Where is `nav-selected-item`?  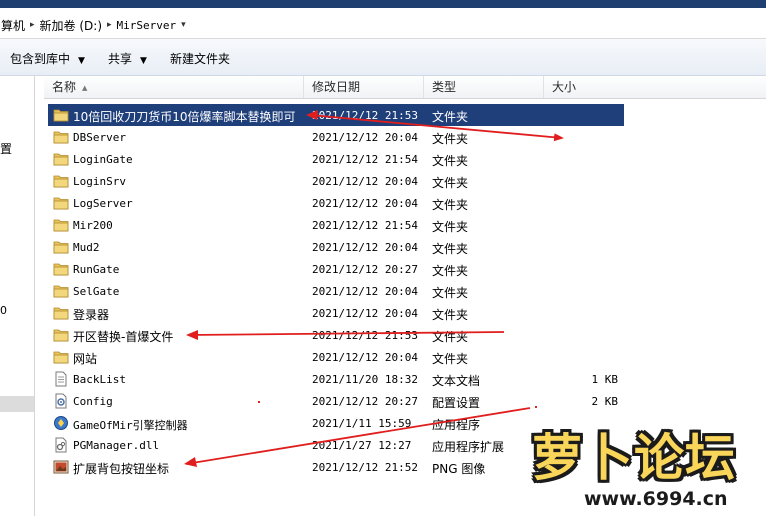
nav-selected-item is located at coordinates (17, 404).